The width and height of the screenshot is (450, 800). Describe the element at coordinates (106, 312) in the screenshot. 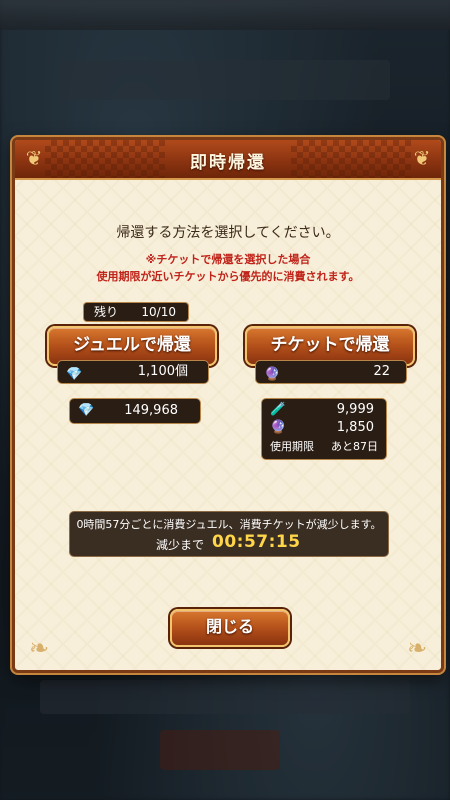

I see `remaining-label: 残り` at that location.